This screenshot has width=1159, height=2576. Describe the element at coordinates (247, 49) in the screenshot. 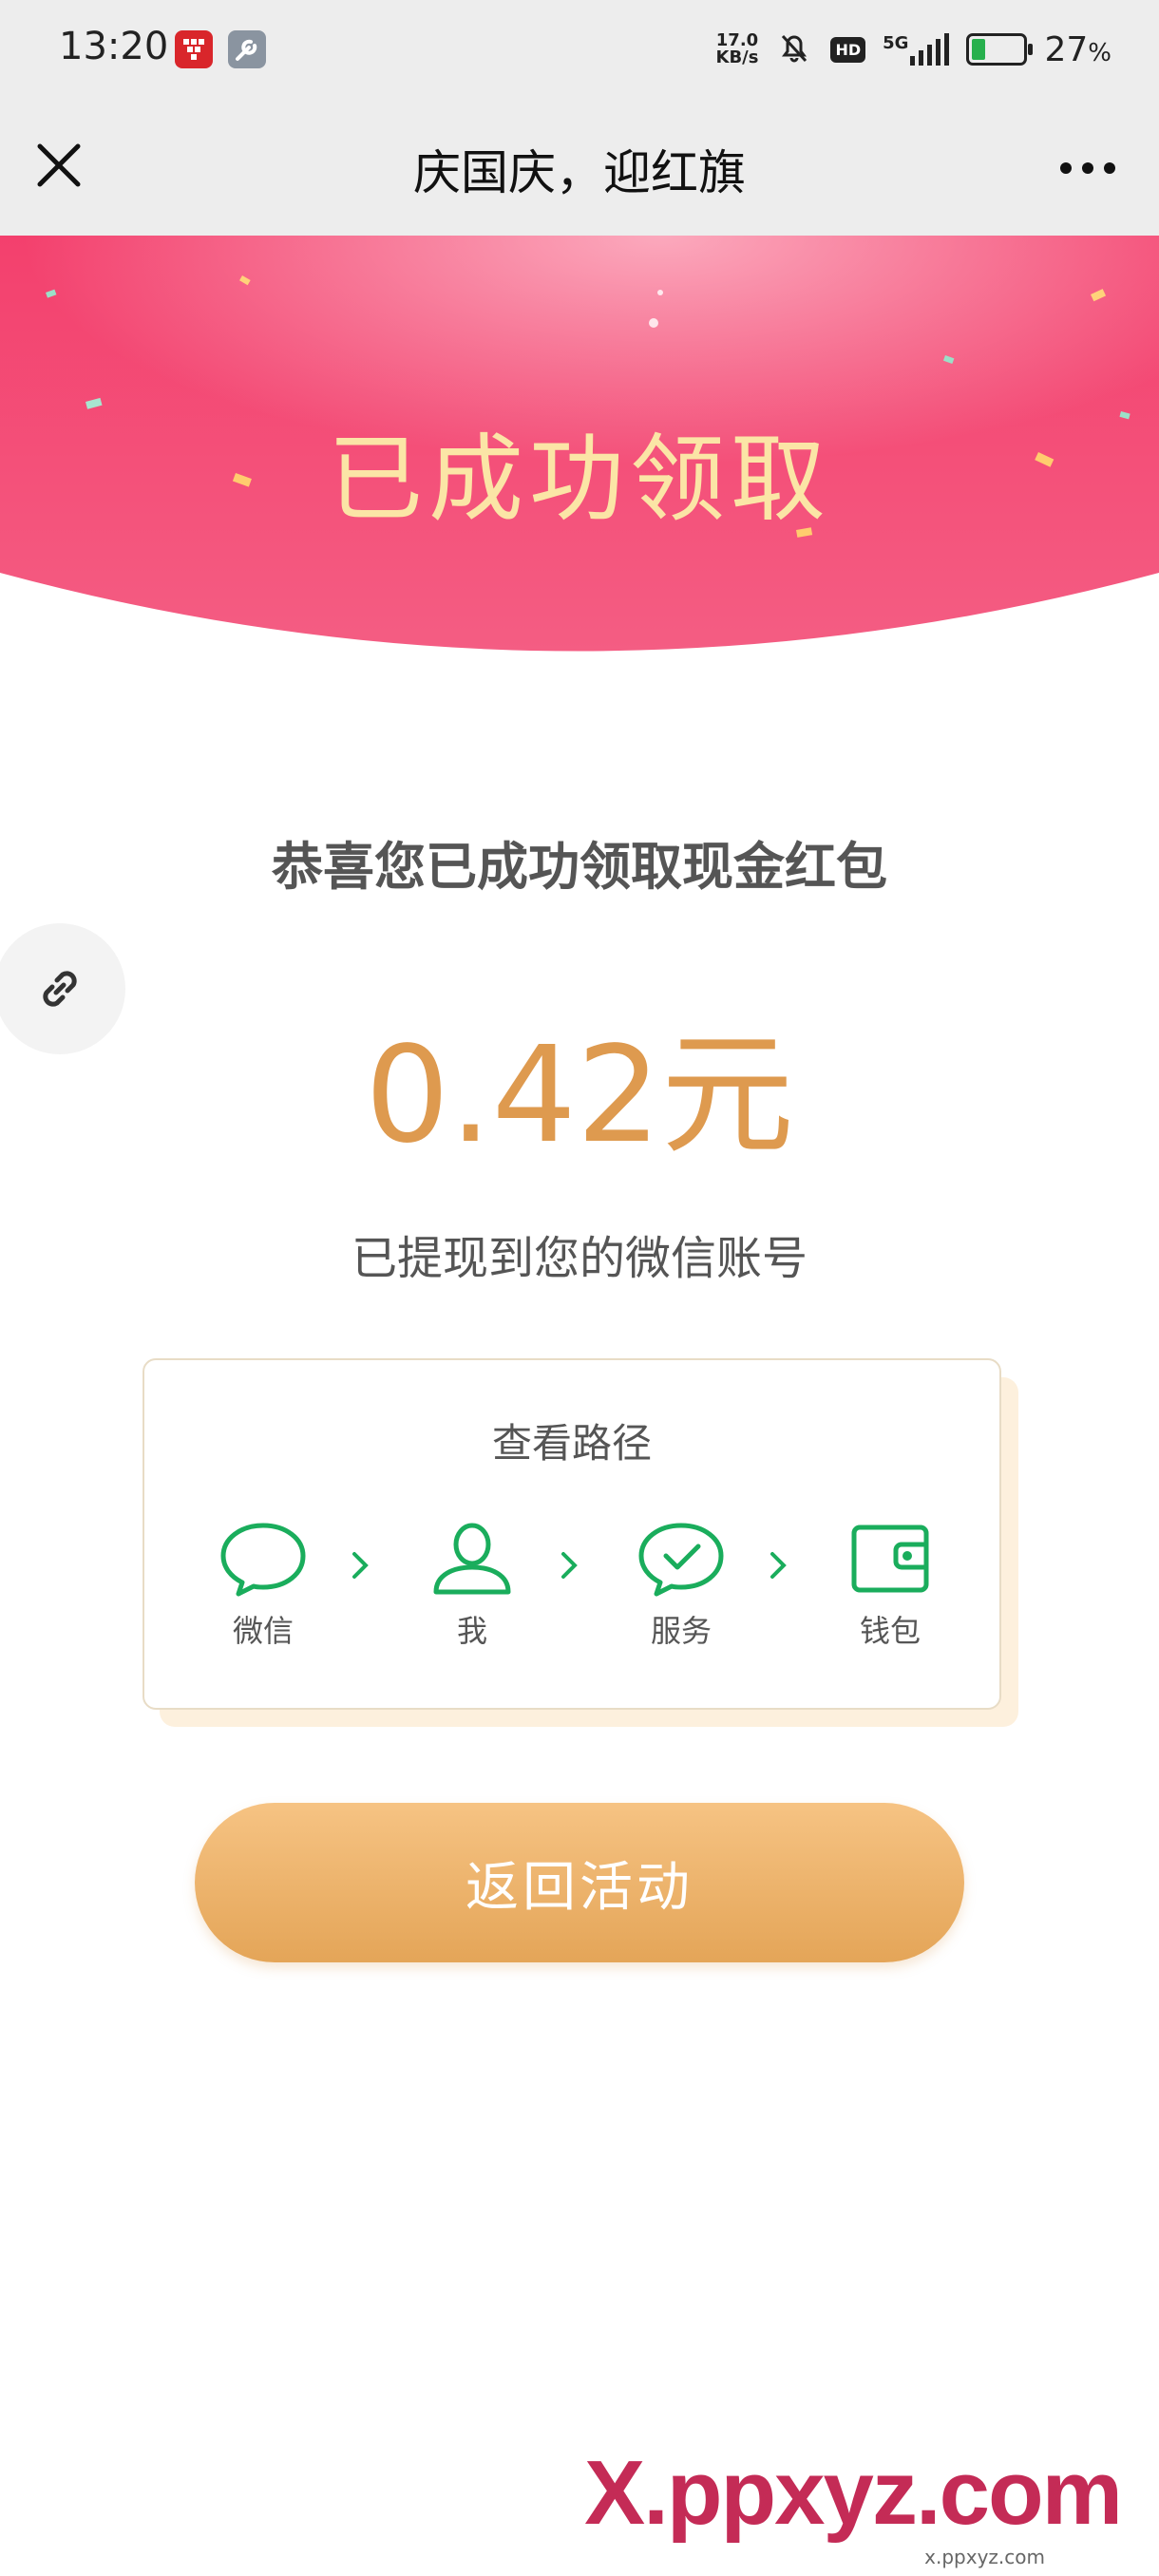

I see `wrench-icon` at that location.